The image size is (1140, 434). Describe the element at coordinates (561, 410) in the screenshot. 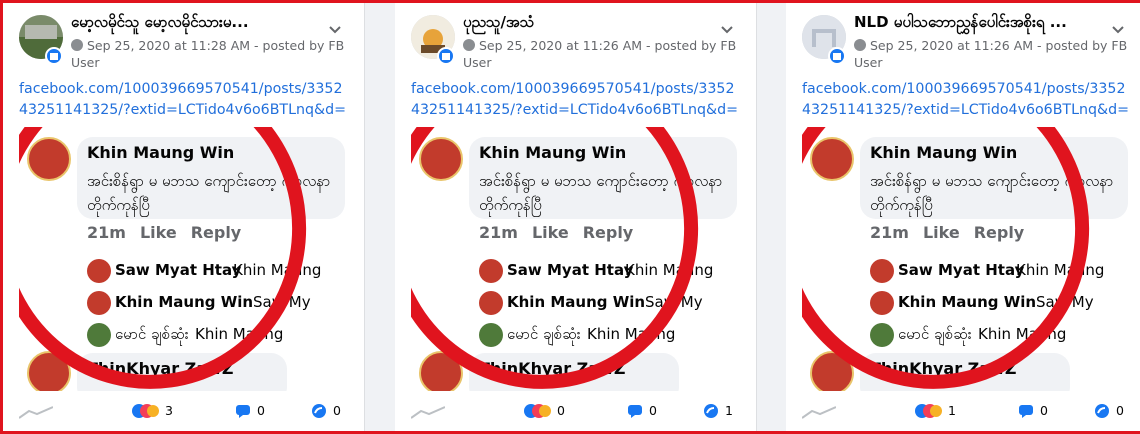

I see `reactions-count: 0` at that location.